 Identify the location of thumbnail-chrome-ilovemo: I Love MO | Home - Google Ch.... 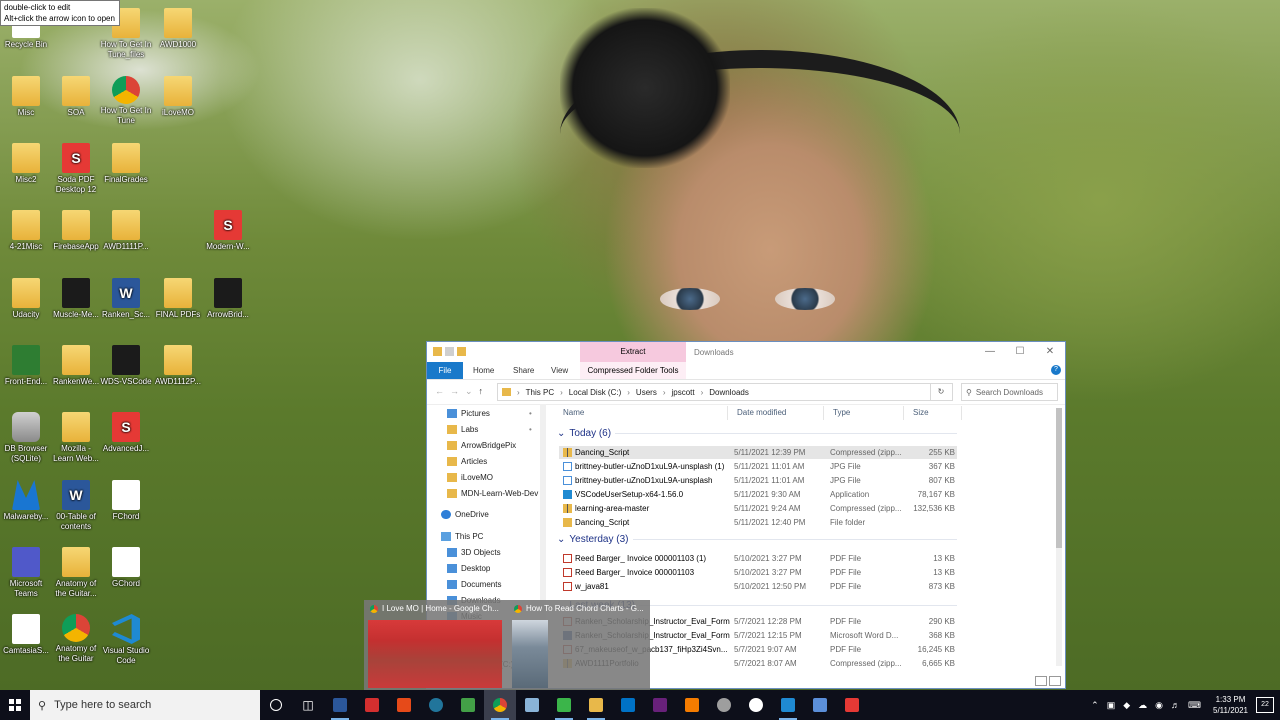
(435, 645).